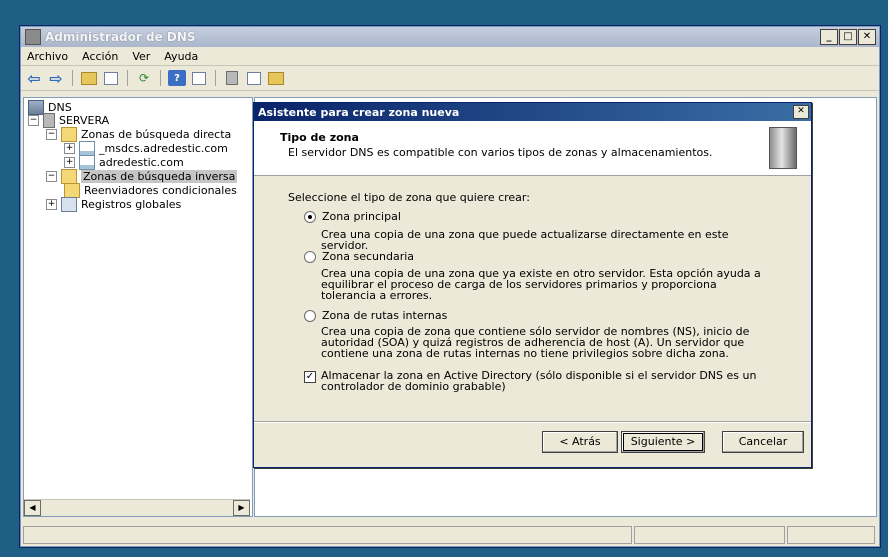  I want to click on tree-item-forward-zones: − Zonas de búsqueda directa, so click(138, 134).